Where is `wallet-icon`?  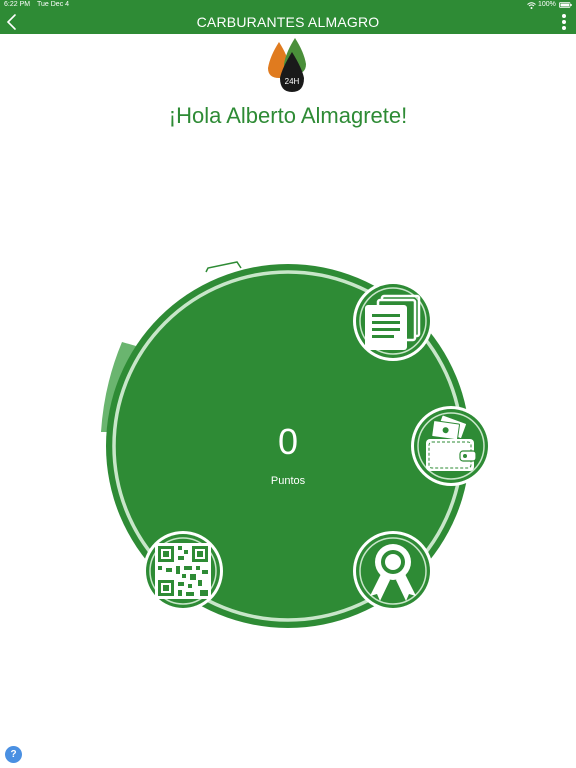
wallet-icon is located at coordinates (451, 446).